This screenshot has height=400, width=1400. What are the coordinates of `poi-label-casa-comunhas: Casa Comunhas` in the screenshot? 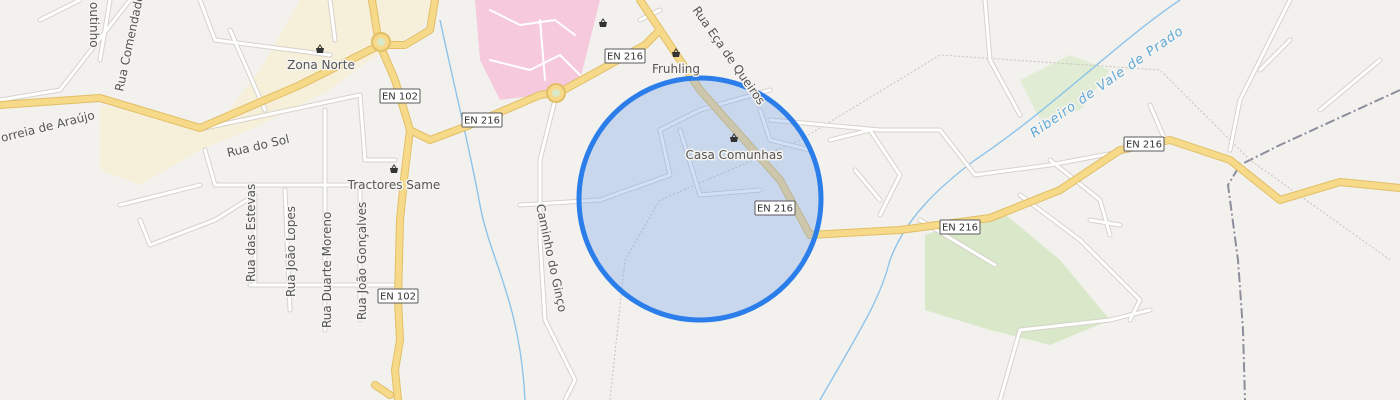 It's located at (734, 155).